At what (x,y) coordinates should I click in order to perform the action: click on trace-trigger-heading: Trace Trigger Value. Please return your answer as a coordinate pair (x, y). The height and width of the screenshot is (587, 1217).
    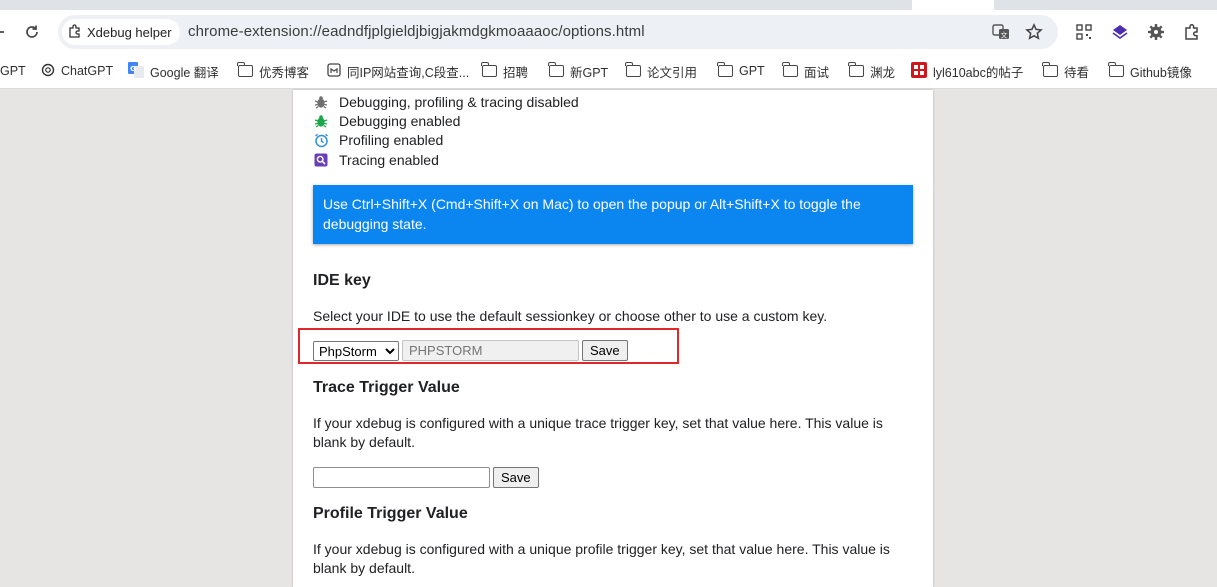
    Looking at the image, I should click on (386, 387).